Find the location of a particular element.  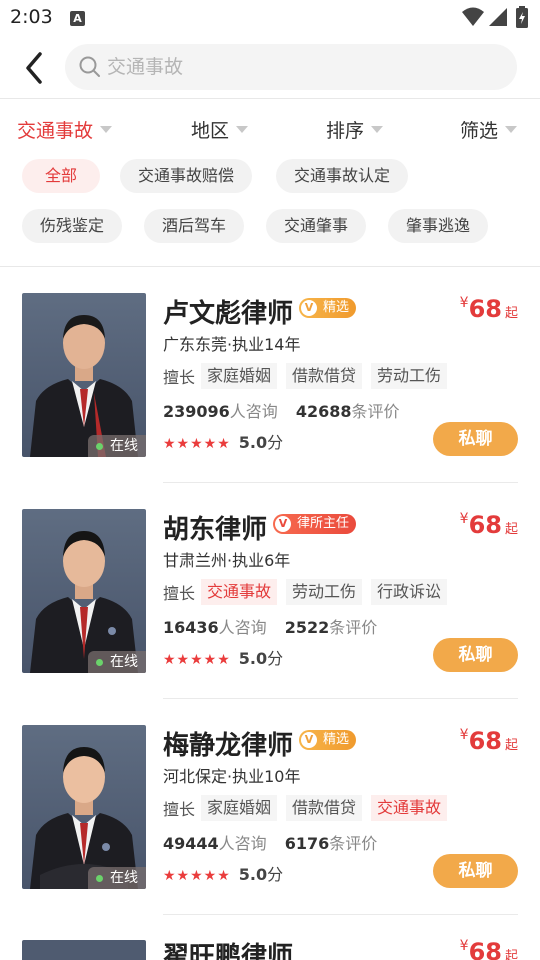

lawyer-avatar is located at coordinates (84, 950).